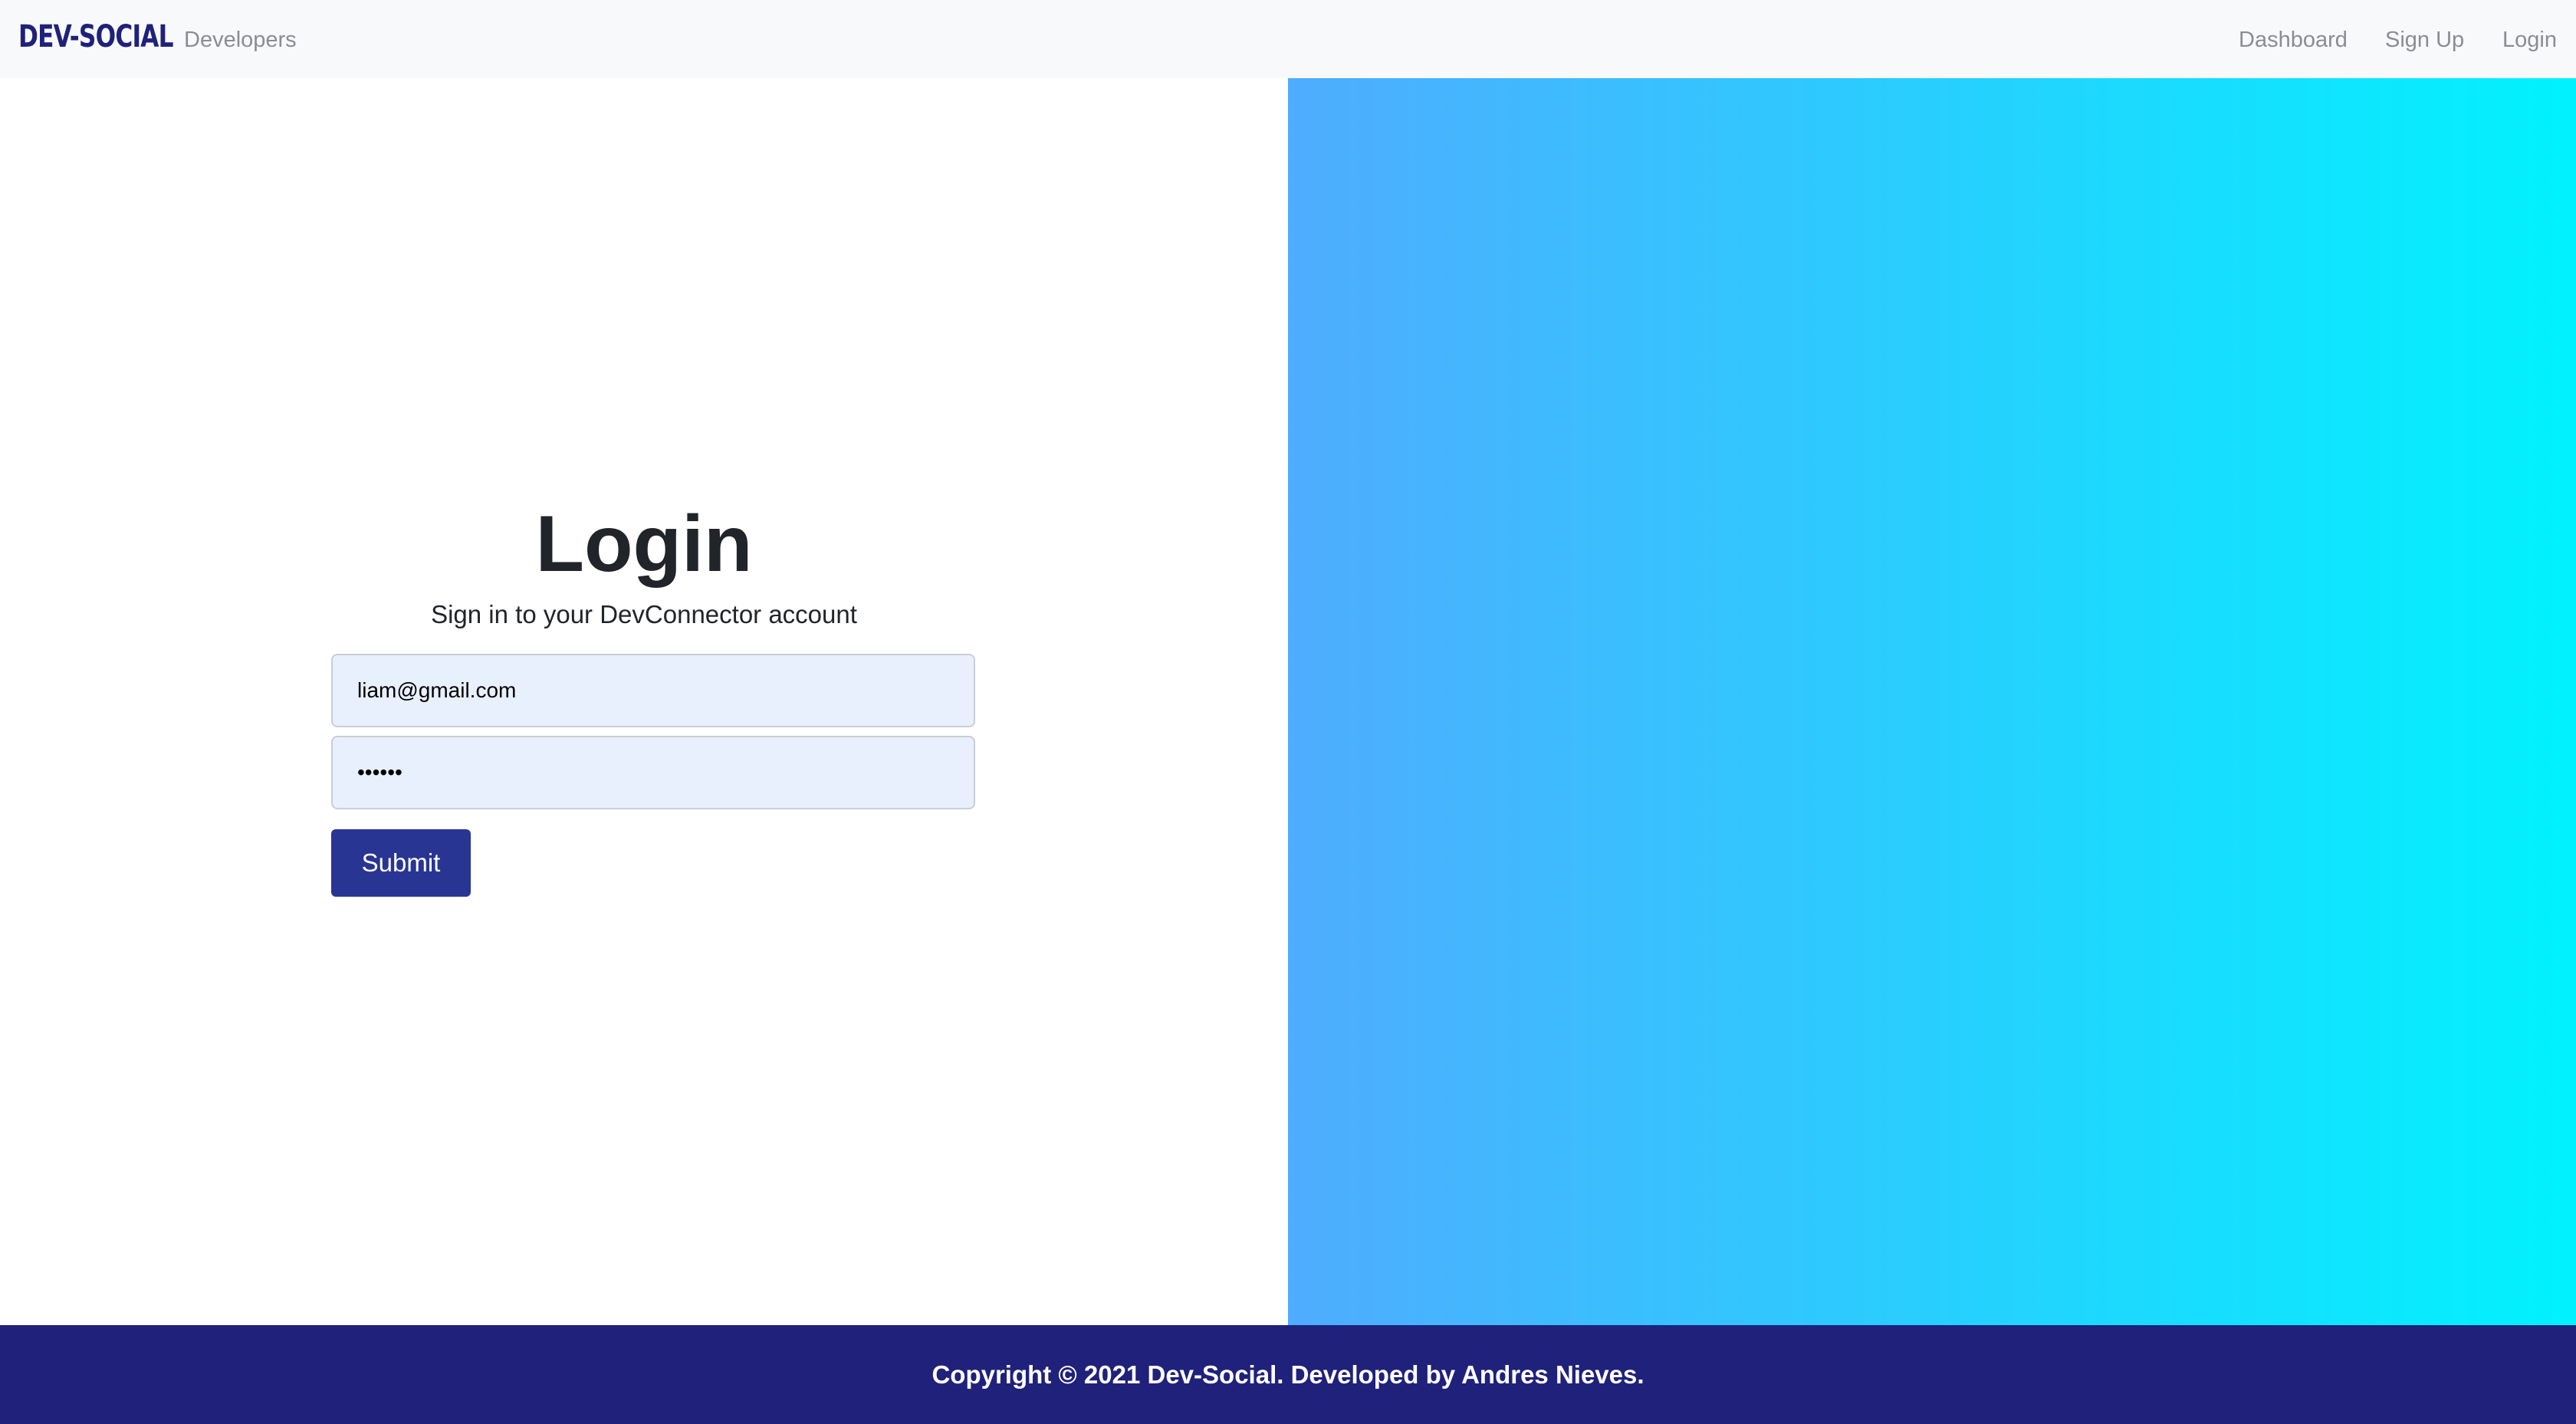 Image resolution: width=2576 pixels, height=1424 pixels. I want to click on submit-button: Submit, so click(401, 863).